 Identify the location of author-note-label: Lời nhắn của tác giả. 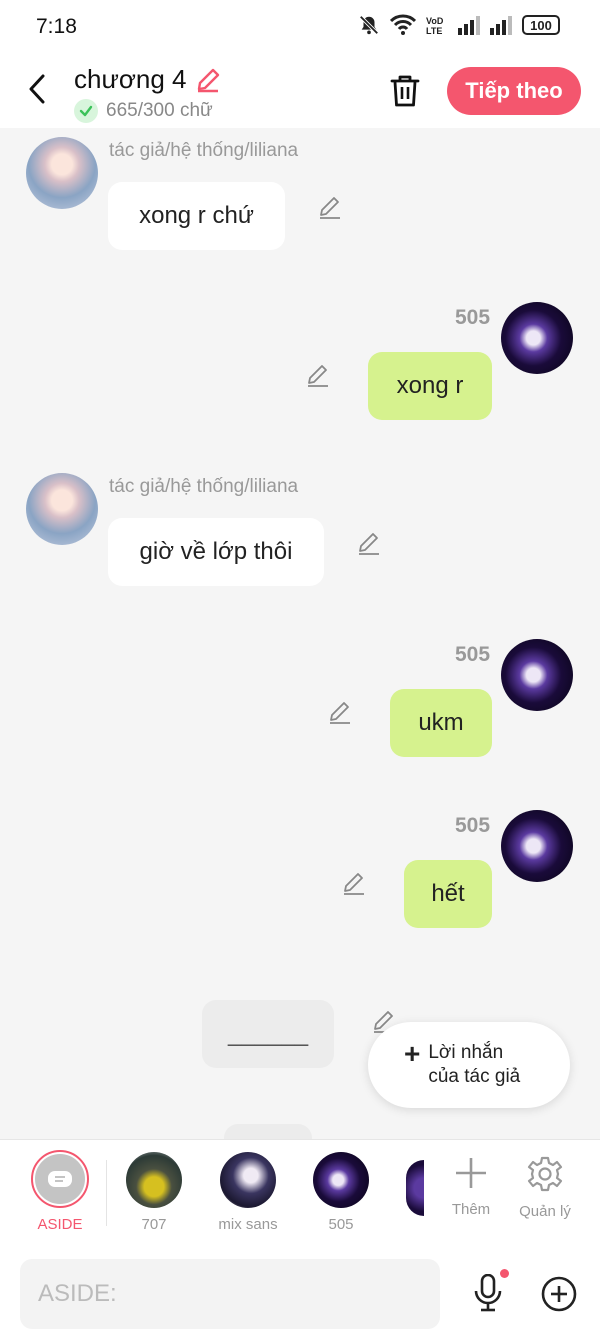
(474, 1064).